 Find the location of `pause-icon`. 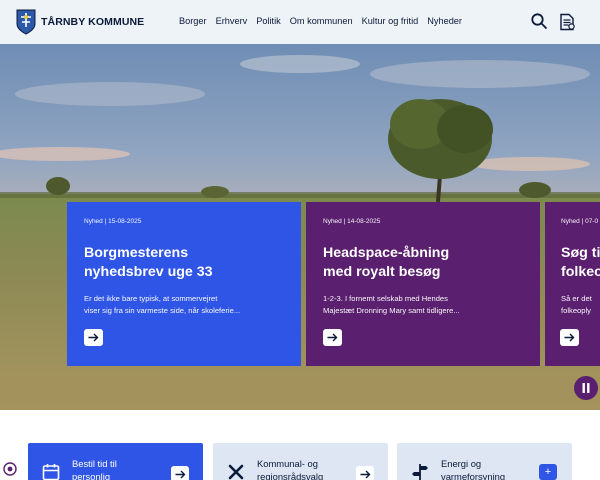

pause-icon is located at coordinates (586, 388).